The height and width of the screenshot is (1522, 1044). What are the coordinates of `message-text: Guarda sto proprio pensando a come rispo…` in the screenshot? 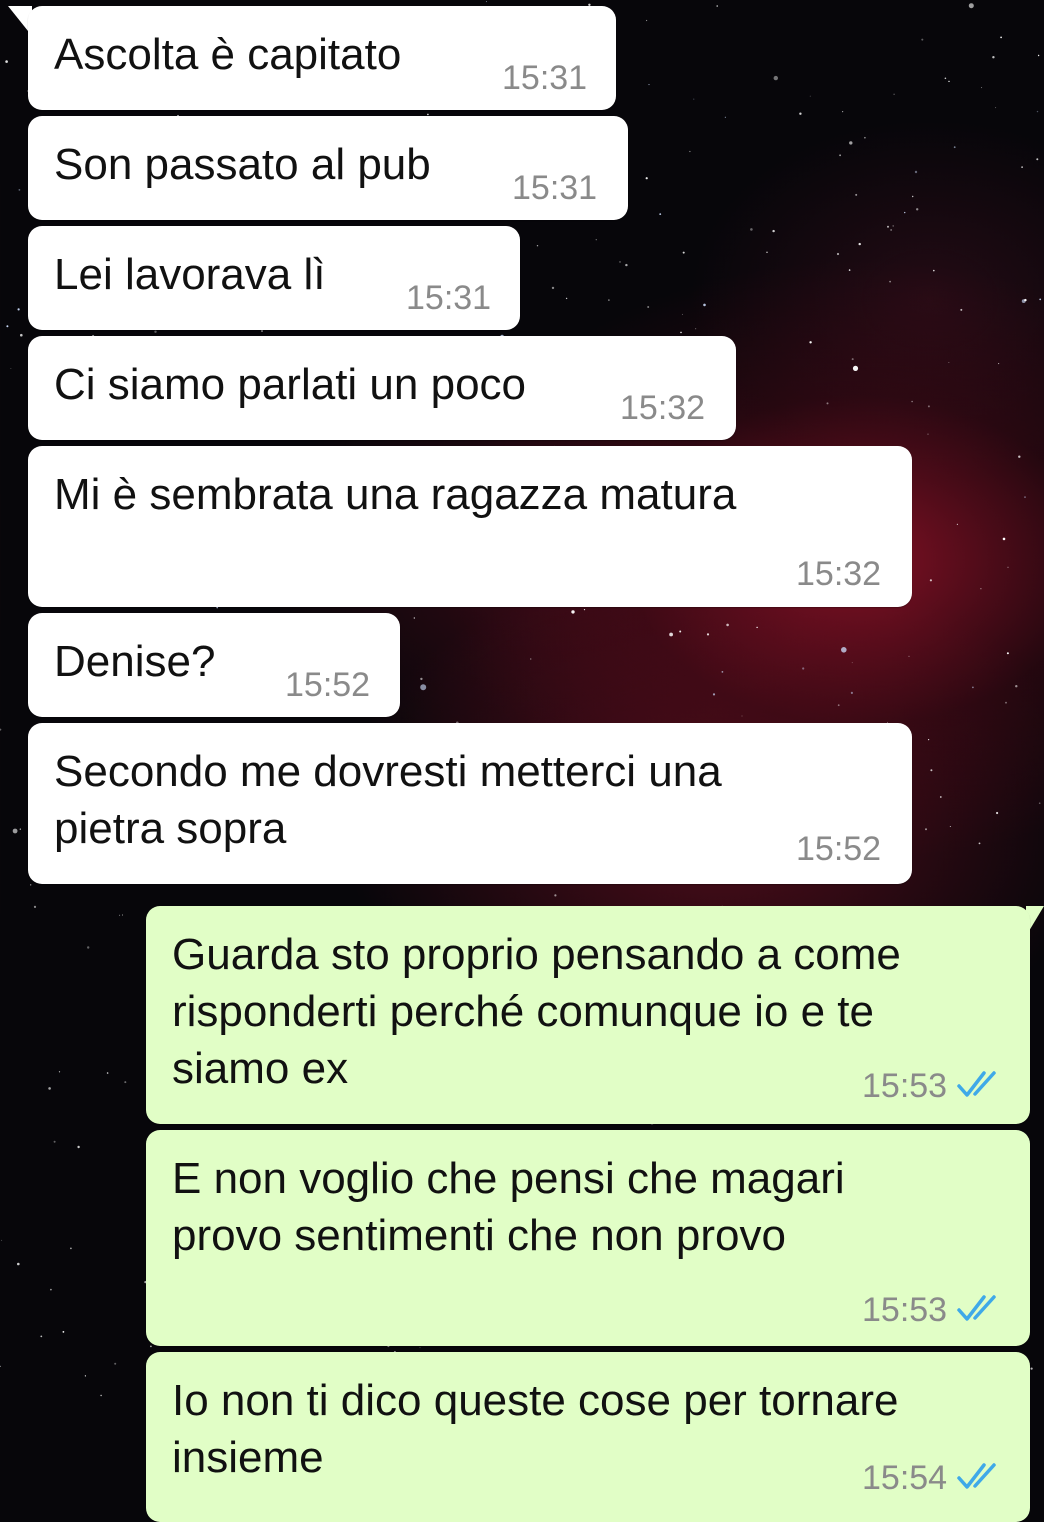 It's located at (536, 1011).